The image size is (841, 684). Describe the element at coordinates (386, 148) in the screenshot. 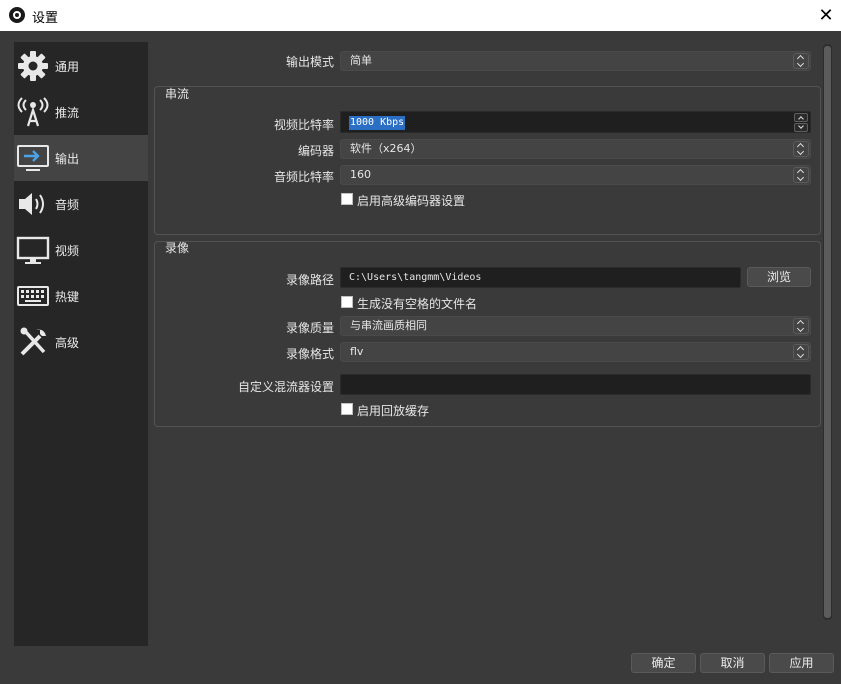

I see `encoder-value: 软件（x264）` at that location.